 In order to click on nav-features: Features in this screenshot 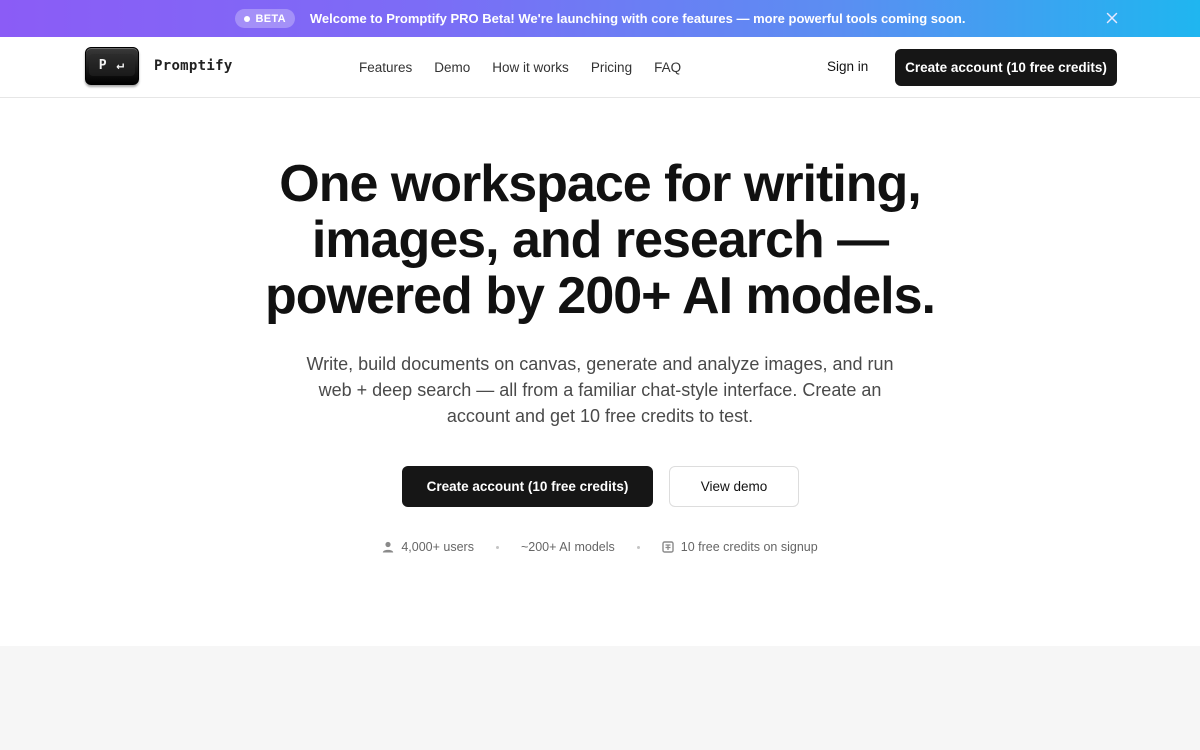, I will do `click(385, 67)`.